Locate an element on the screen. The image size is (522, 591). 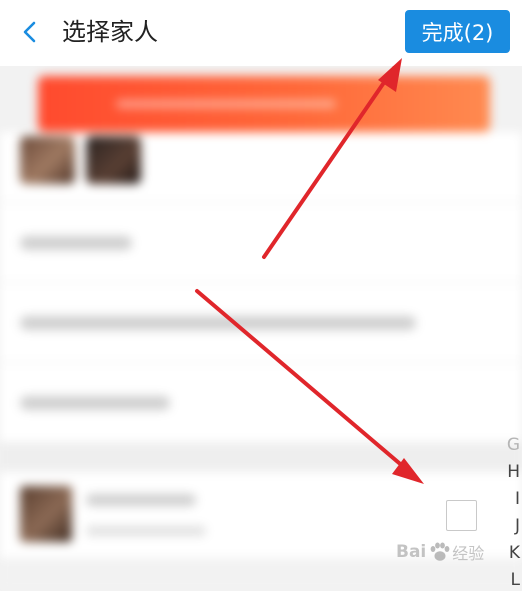
chevron-left-icon is located at coordinates (29, 32).